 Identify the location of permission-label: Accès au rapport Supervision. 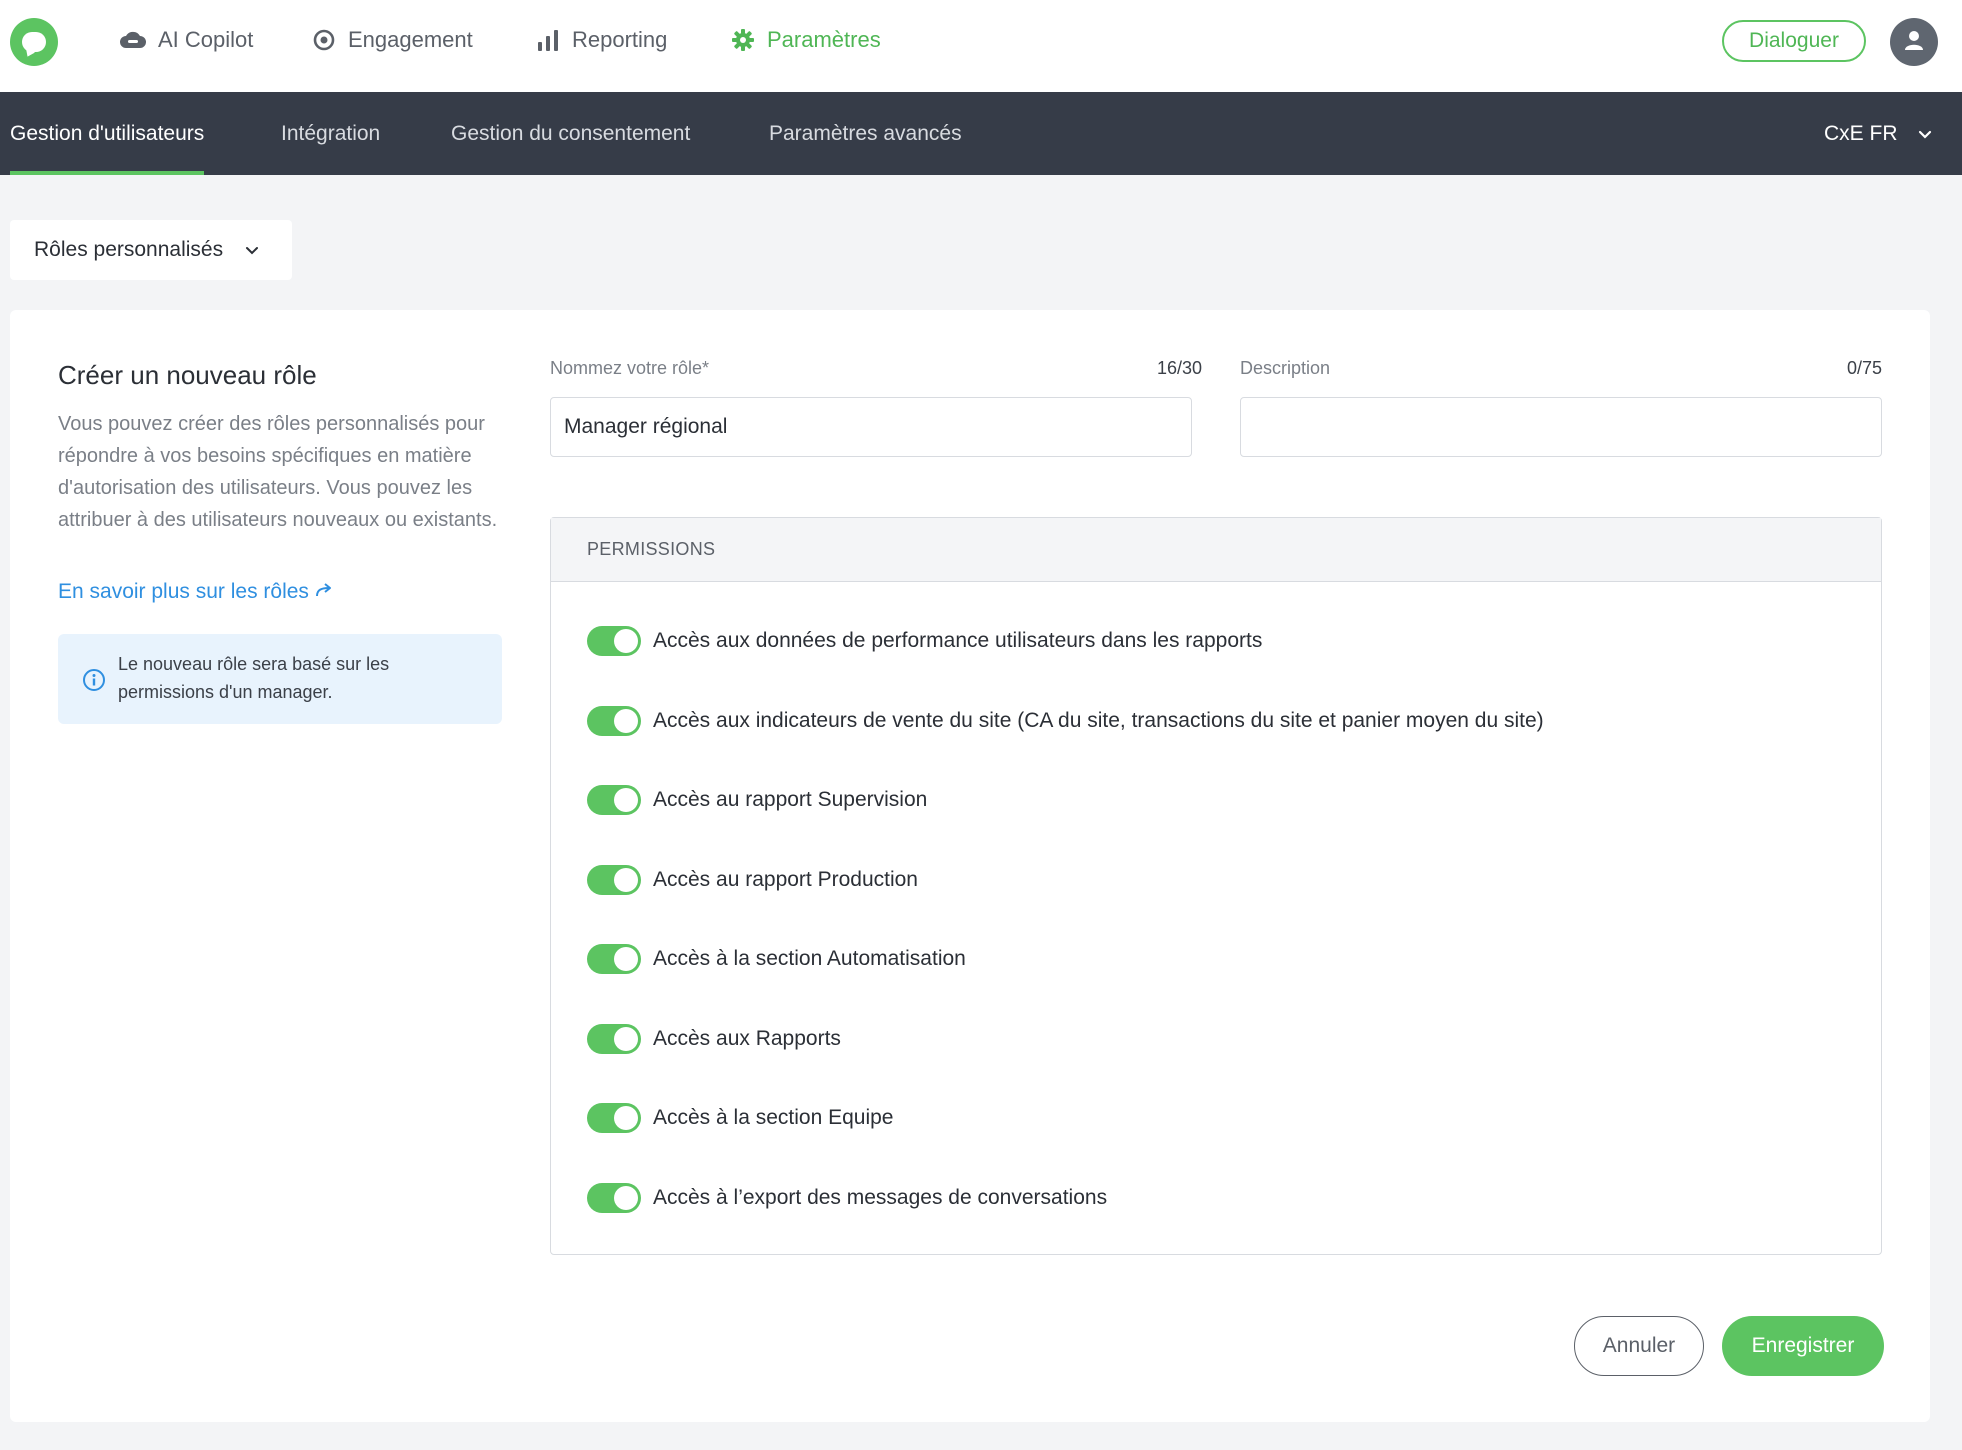
(790, 799).